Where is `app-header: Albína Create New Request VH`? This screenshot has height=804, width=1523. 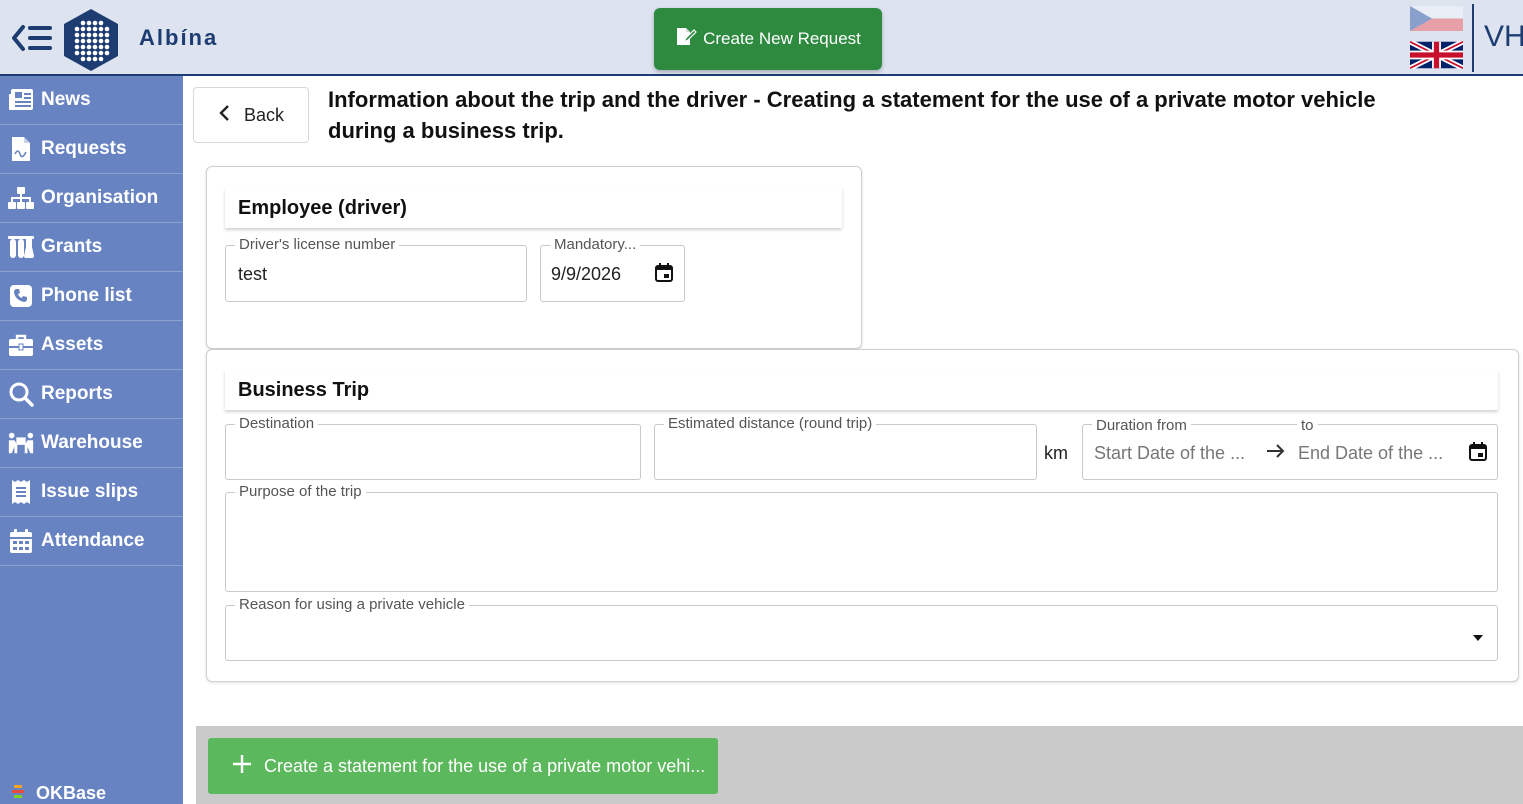 app-header: Albína Create New Request VH is located at coordinates (761, 38).